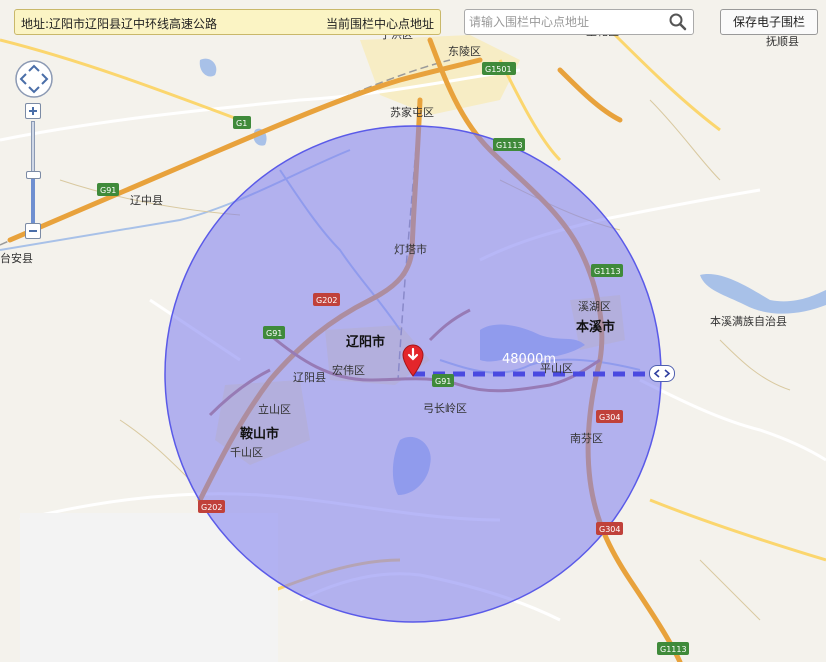 The width and height of the screenshot is (826, 662). What do you see at coordinates (565, 22) in the screenshot?
I see `search-input` at bounding box center [565, 22].